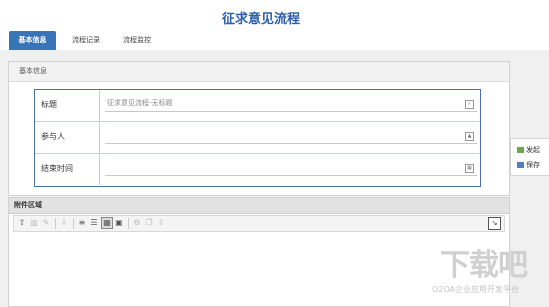  I want to click on end-time-input, so click(291, 168).